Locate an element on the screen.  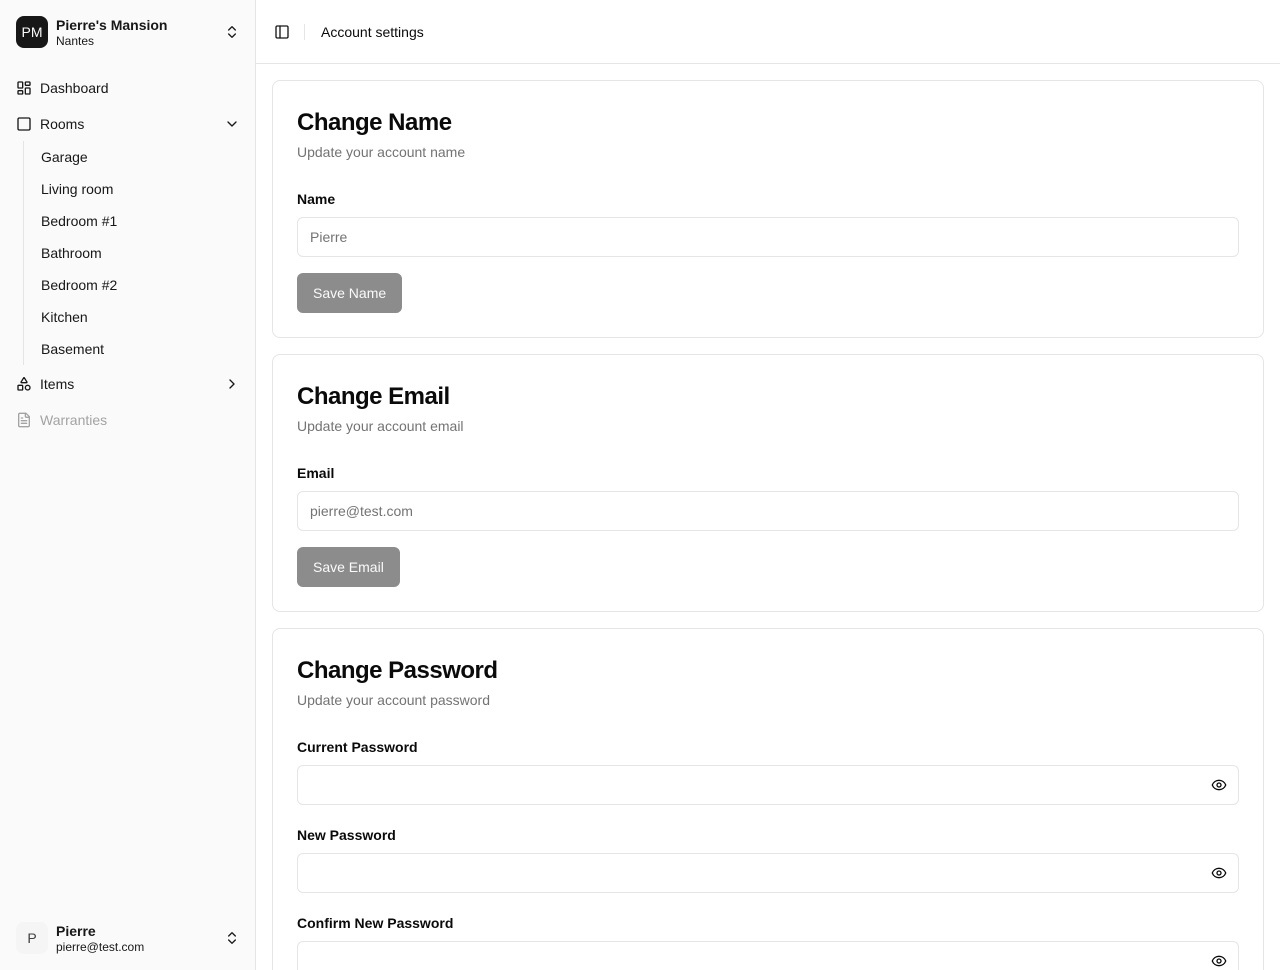
sidebar-toggle-button is located at coordinates (282, 32).